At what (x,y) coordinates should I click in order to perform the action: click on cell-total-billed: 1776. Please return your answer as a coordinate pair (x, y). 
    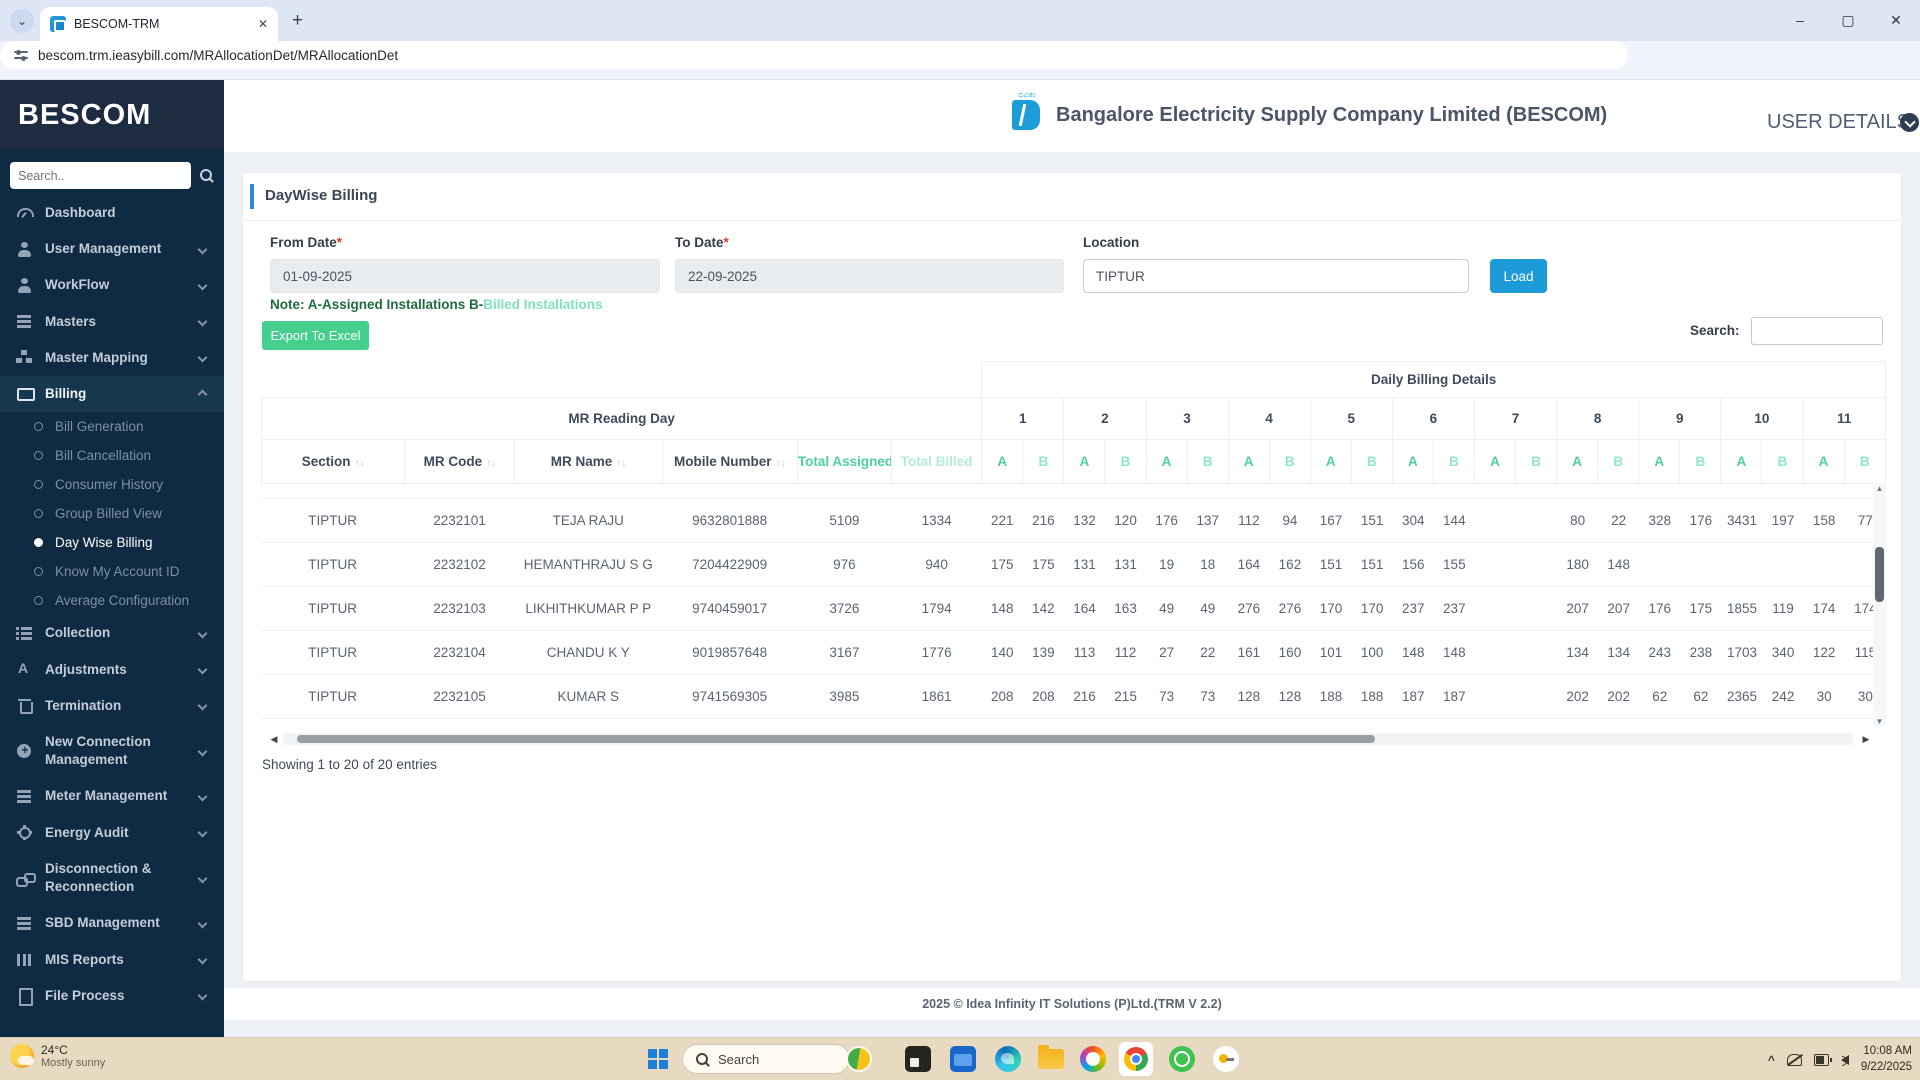
    Looking at the image, I should click on (936, 652).